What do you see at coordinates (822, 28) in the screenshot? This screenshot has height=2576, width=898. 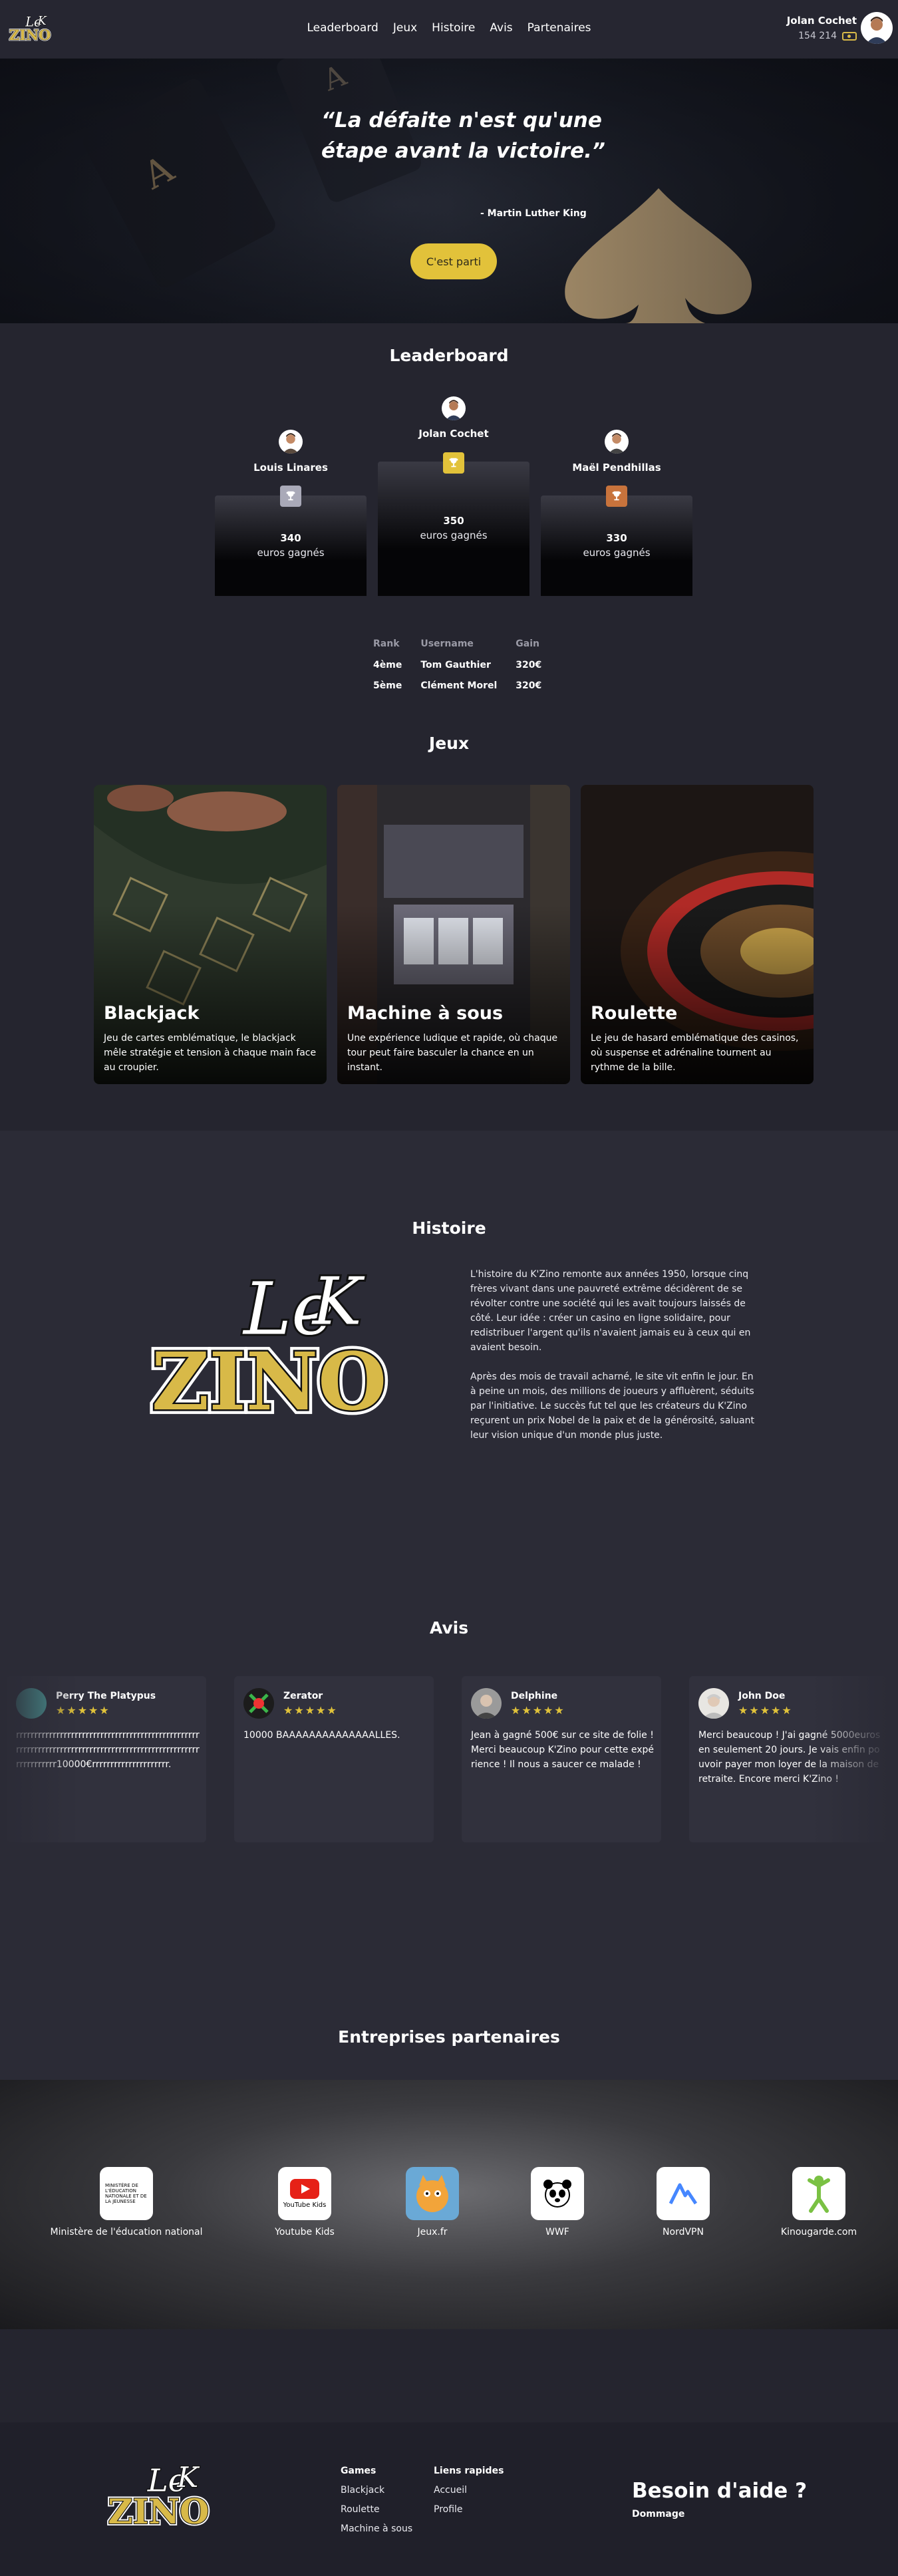 I see `user-info: Jolan Cochet 154 214` at bounding box center [822, 28].